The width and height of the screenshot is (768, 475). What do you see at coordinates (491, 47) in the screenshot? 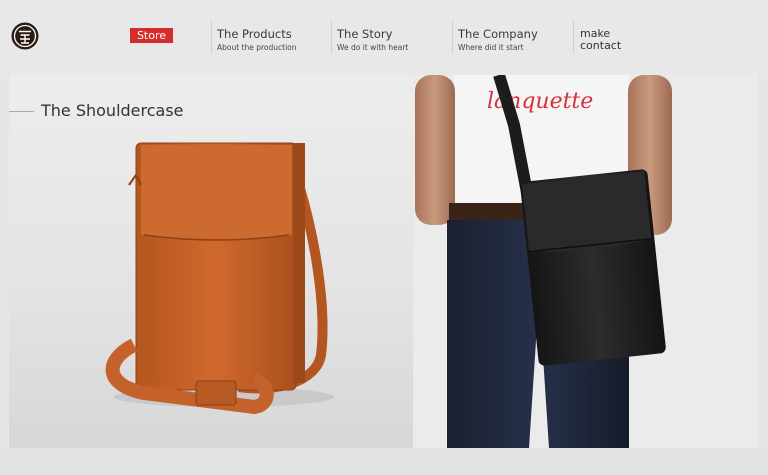
I see `nav-item-subtitle: Where did it start` at bounding box center [491, 47].